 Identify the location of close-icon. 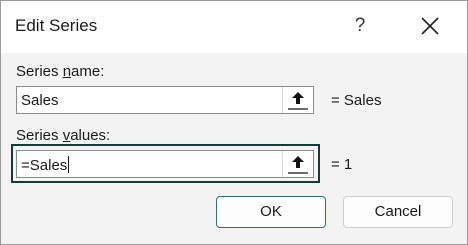
(430, 26).